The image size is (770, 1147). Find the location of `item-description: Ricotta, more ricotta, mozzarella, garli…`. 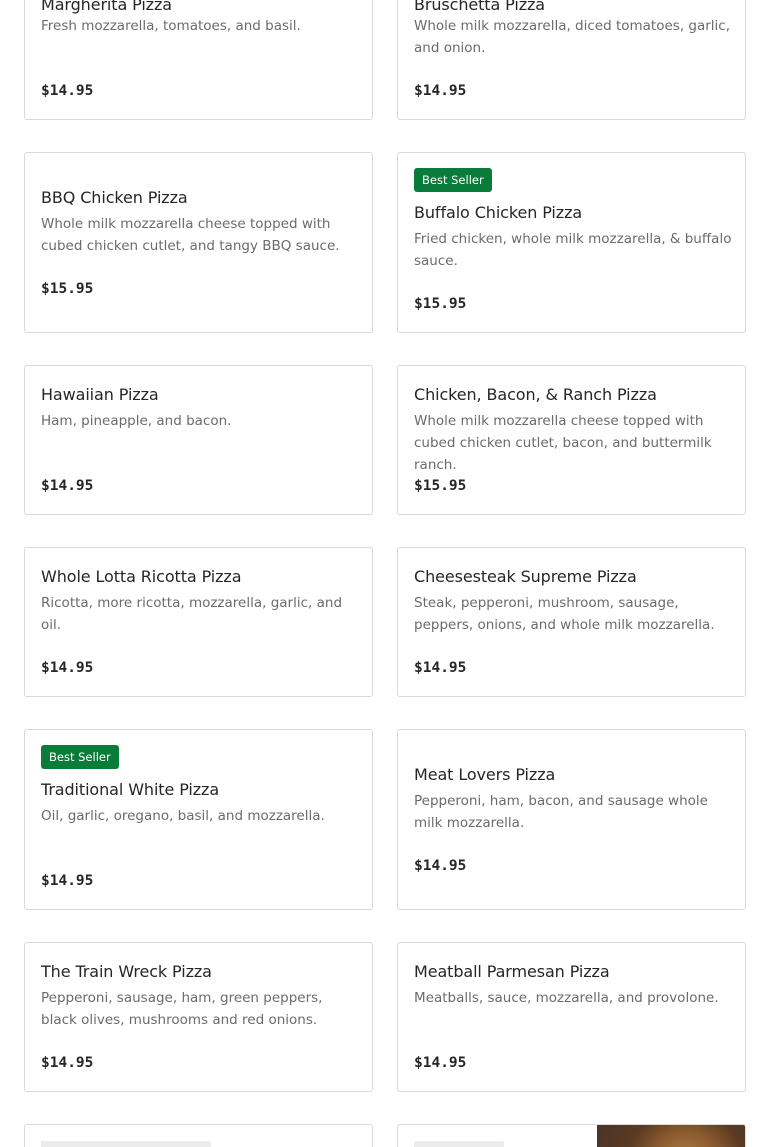

item-description: Ricotta, more ricotta, mozzarella, garli… is located at coordinates (192, 614).